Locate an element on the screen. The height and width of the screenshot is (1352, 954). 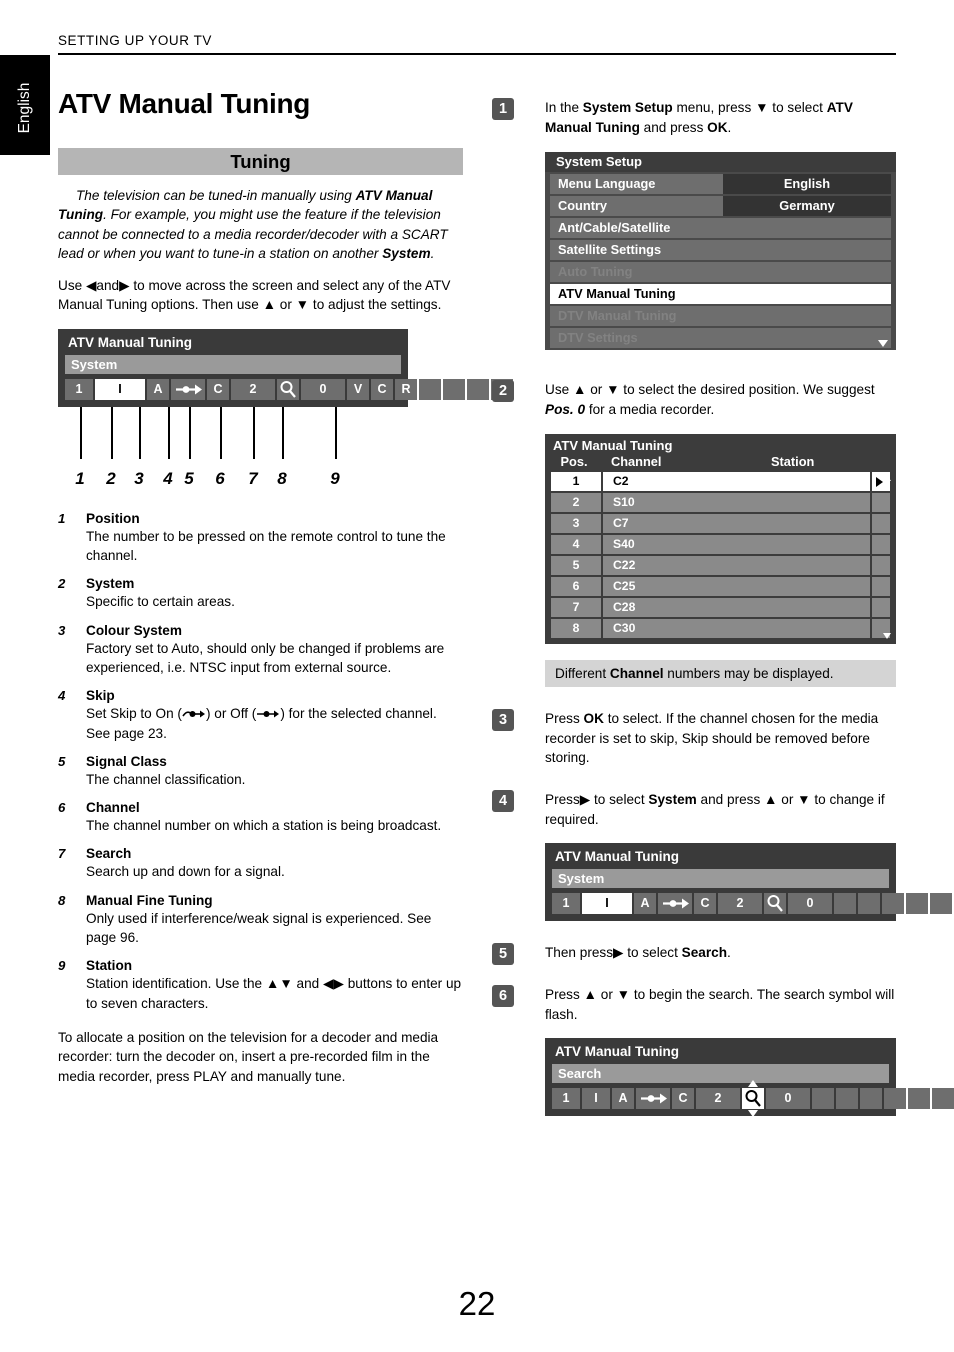
table-row: 2 S10 is located at coordinates (720, 502).